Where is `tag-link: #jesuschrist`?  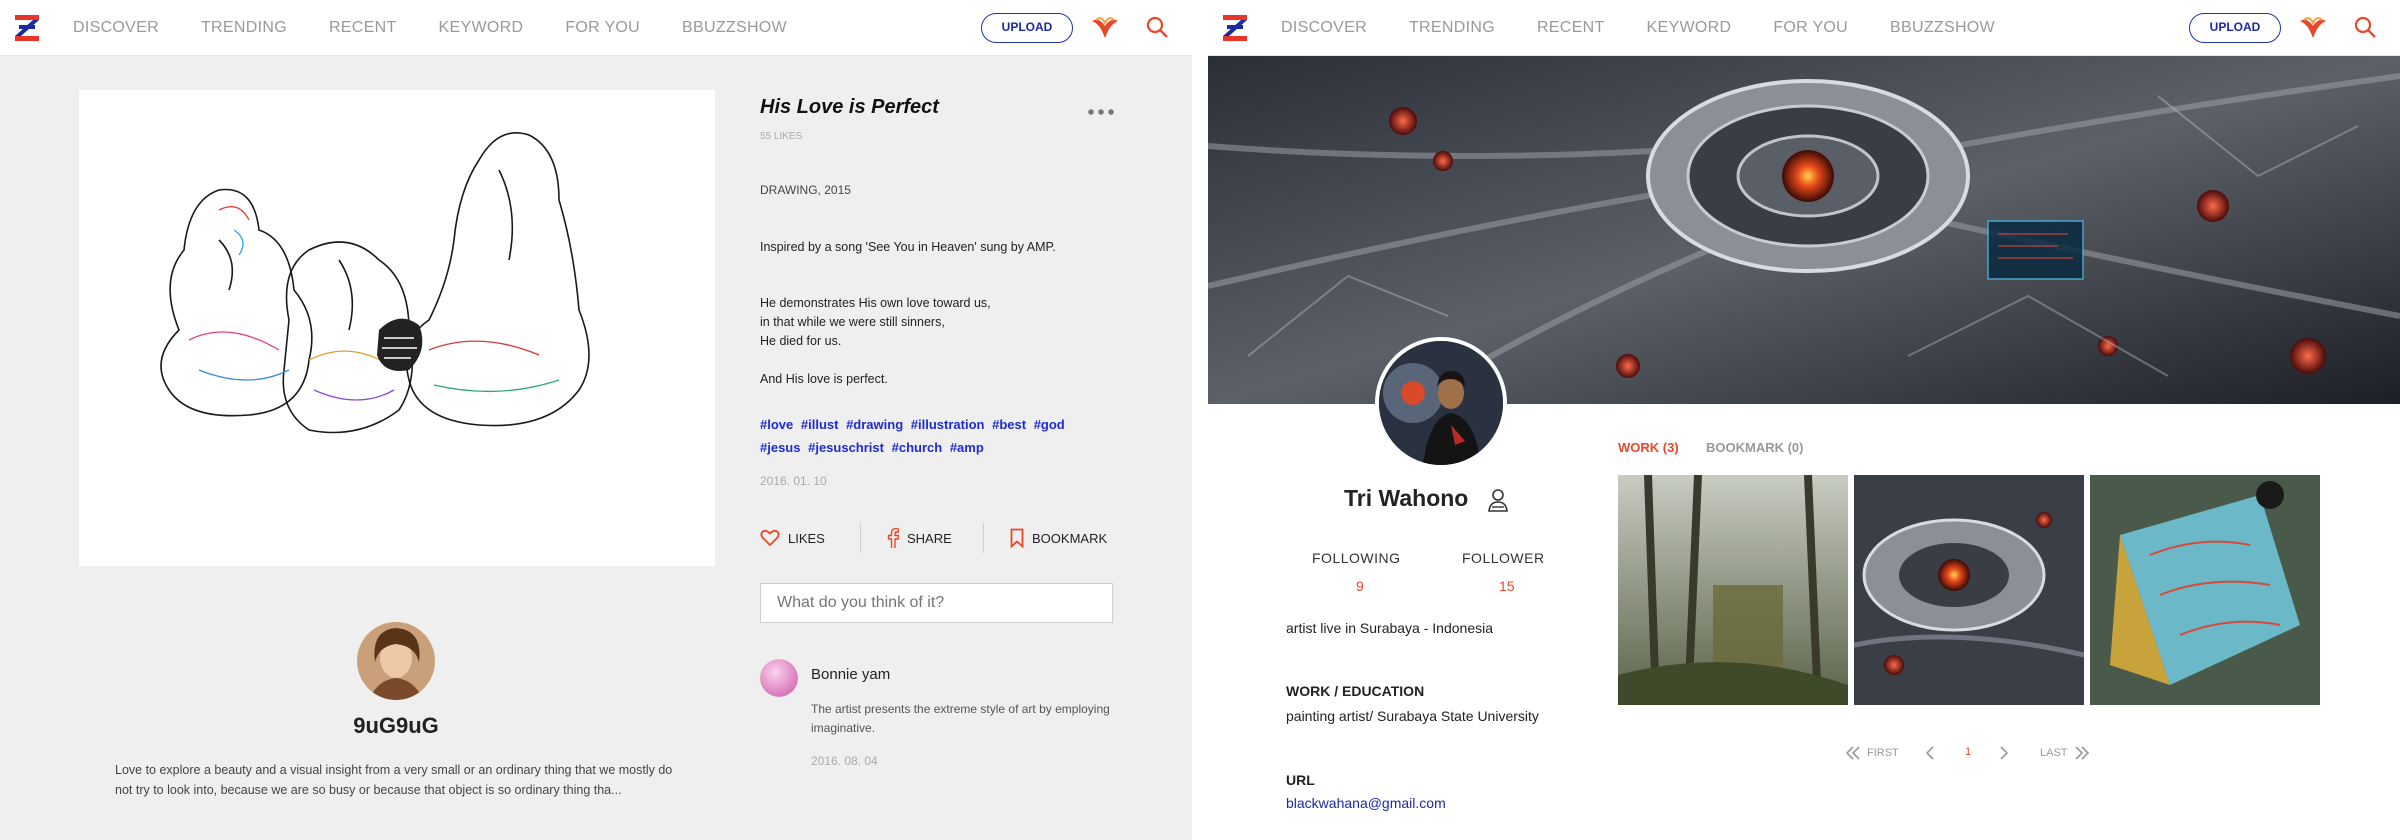 tag-link: #jesuschrist is located at coordinates (846, 447).